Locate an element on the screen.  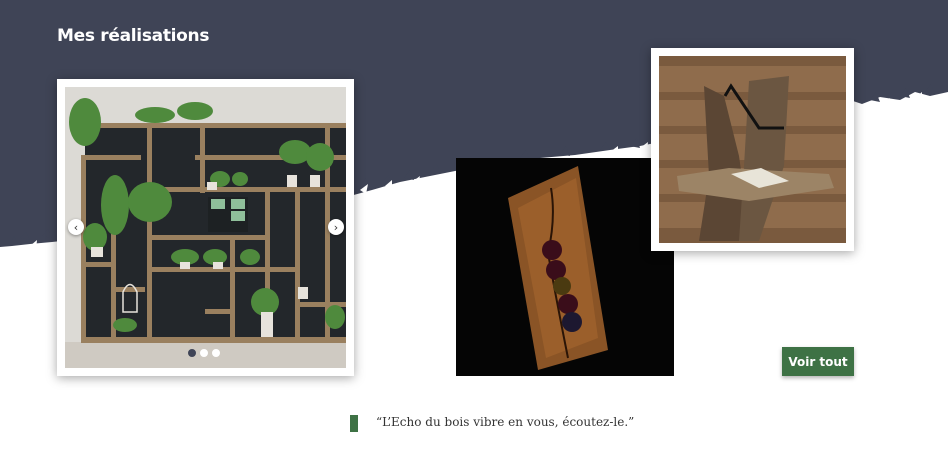
driftwood-desk-photo is located at coordinates (752, 149).